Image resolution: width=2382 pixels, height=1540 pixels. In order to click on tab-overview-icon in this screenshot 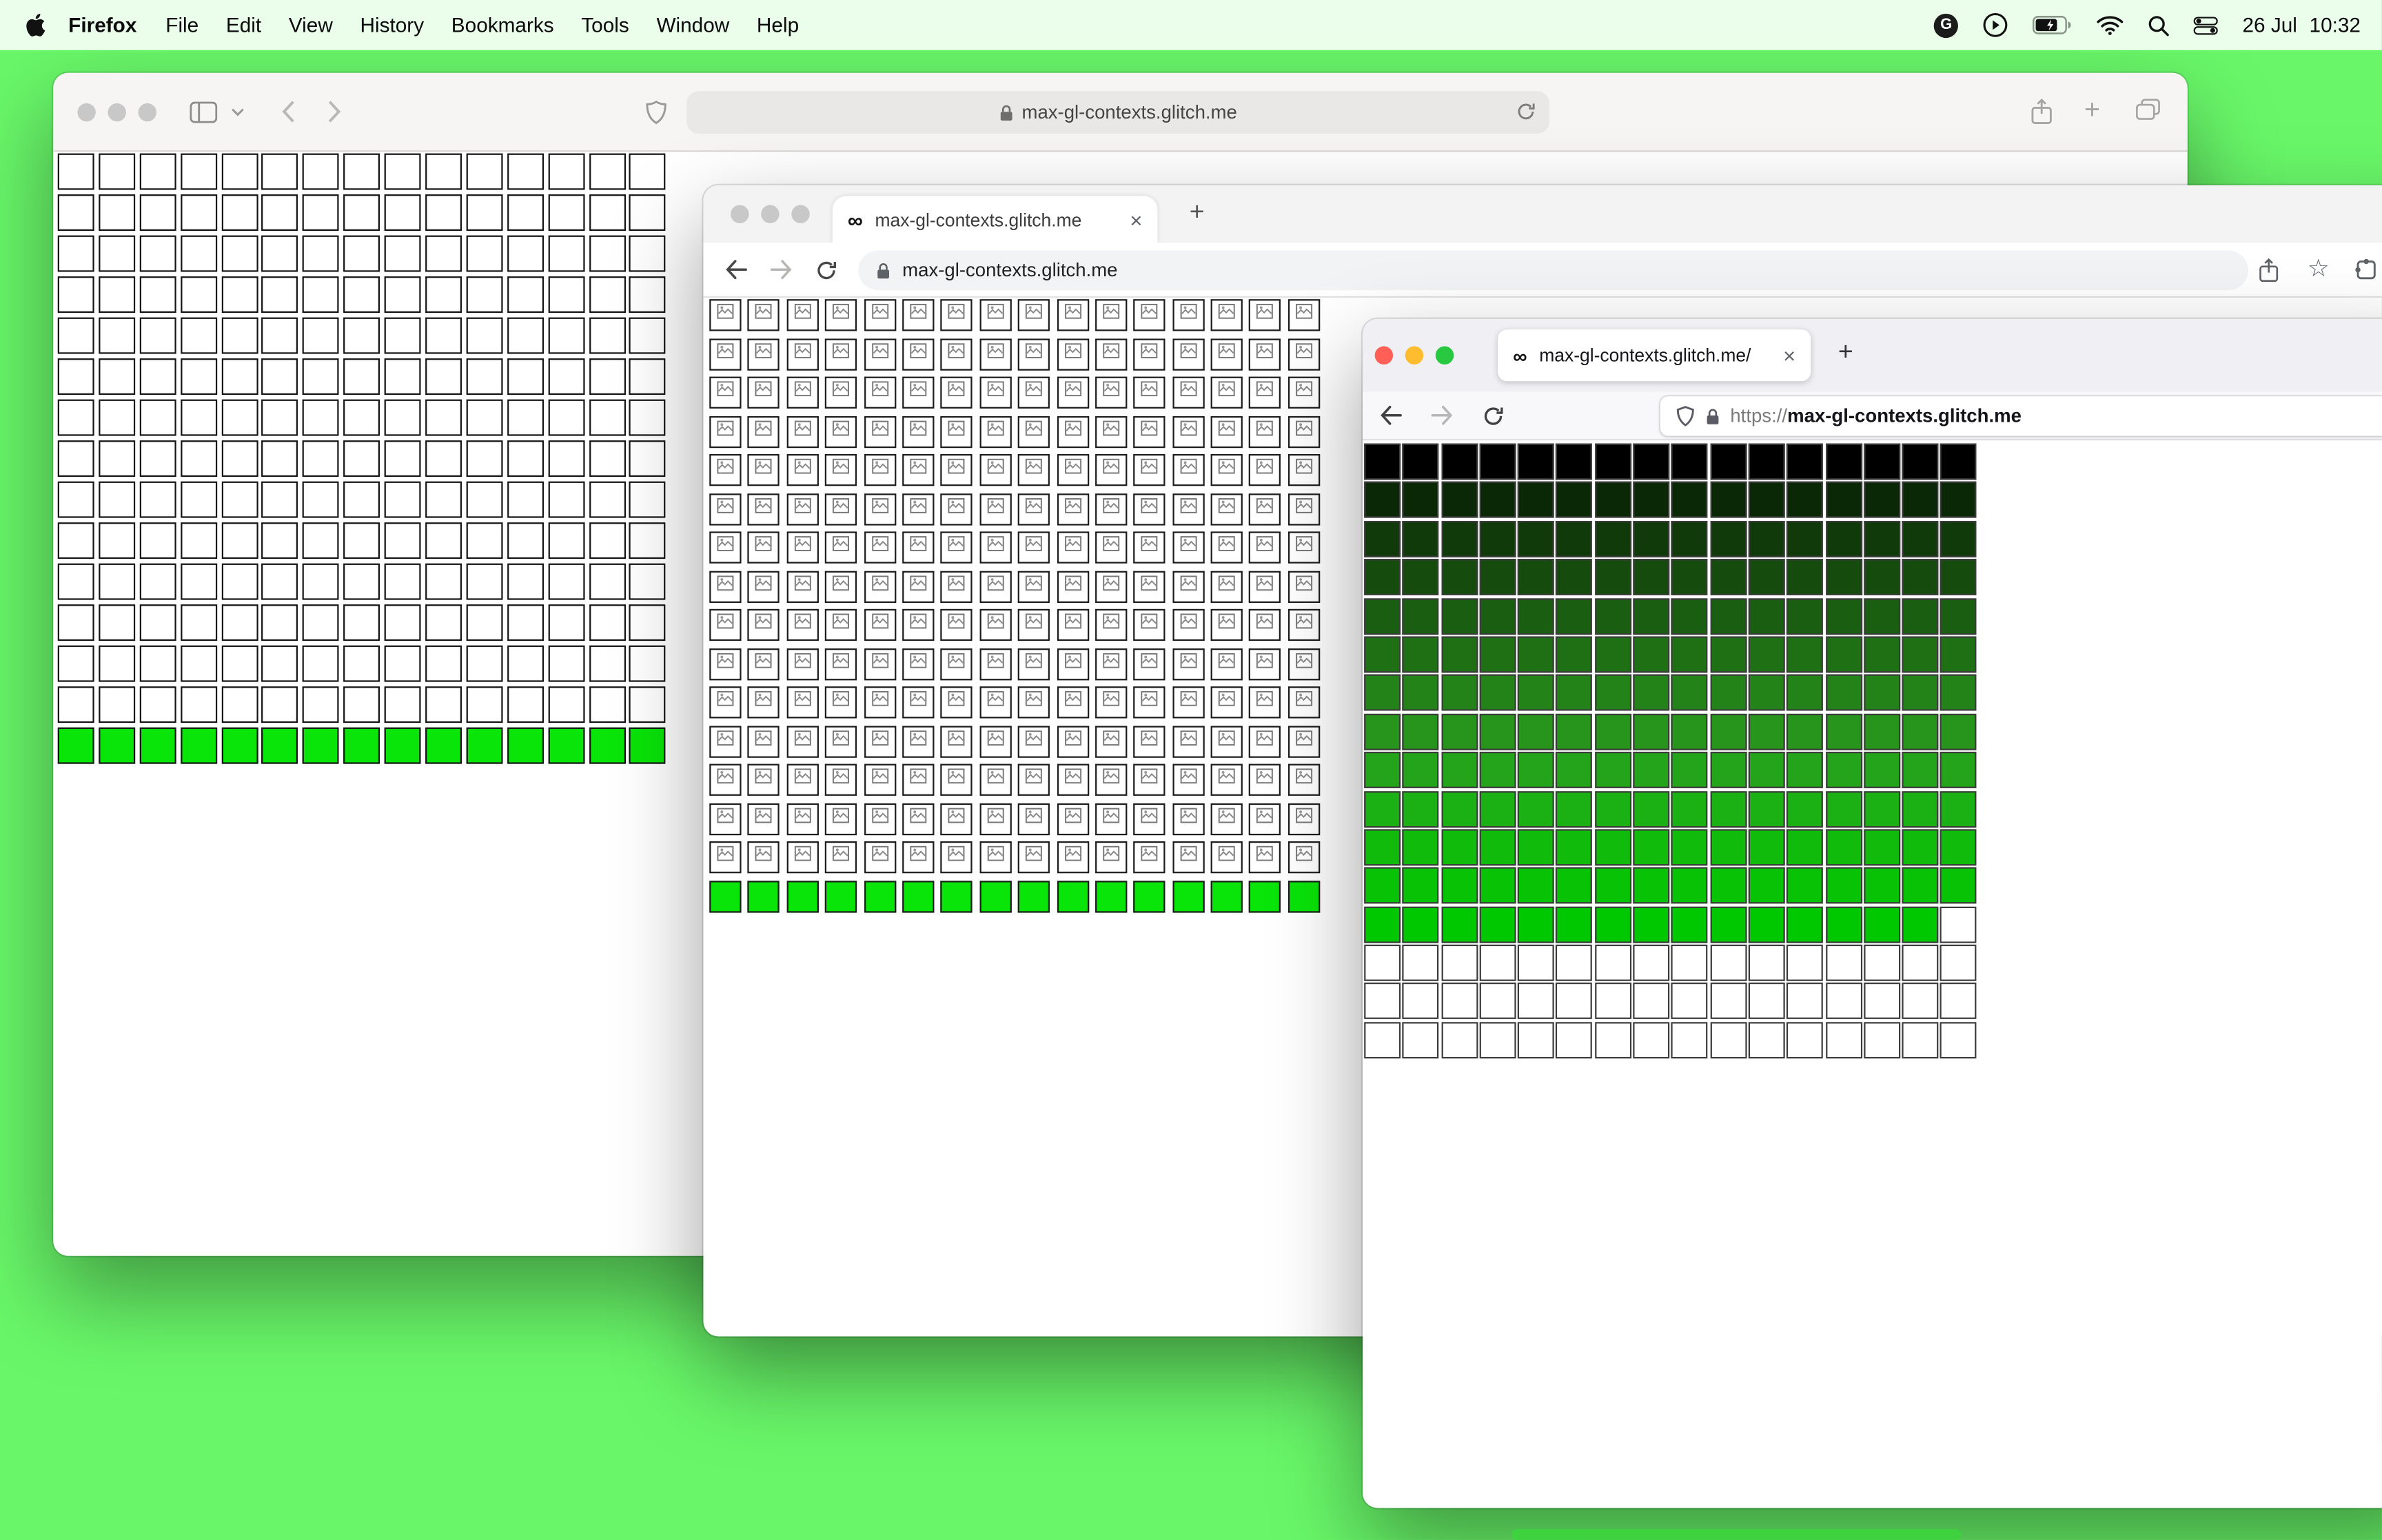, I will do `click(2148, 109)`.